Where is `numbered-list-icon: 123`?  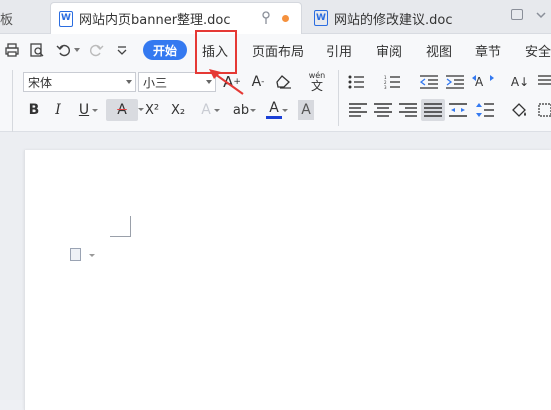 numbered-list-icon: 123 is located at coordinates (394, 82).